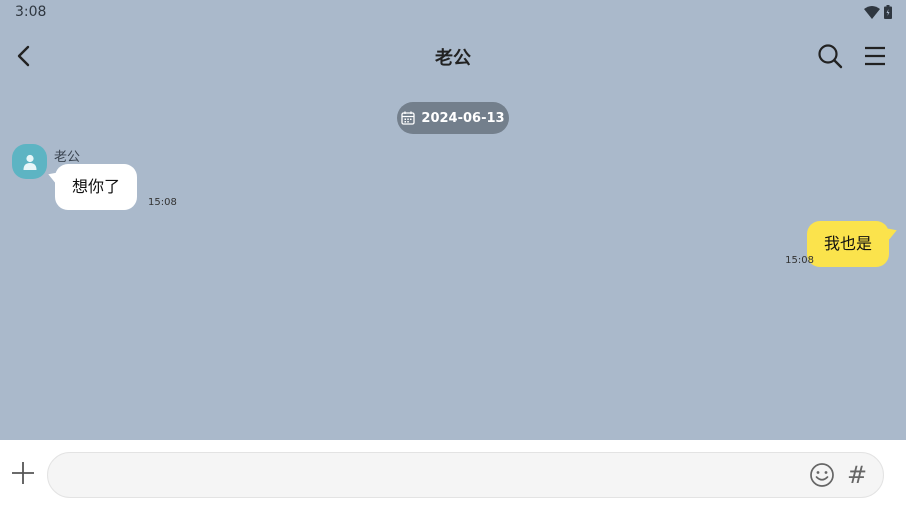  What do you see at coordinates (31, 12) in the screenshot?
I see `status-time: 3:08` at bounding box center [31, 12].